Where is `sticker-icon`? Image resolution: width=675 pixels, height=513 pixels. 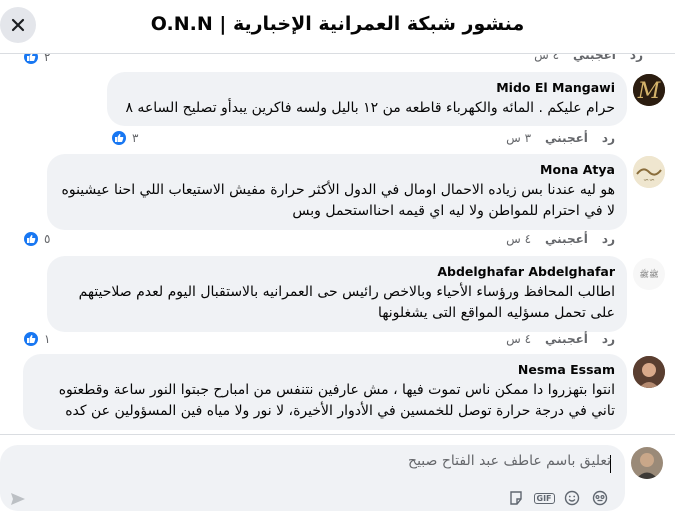 sticker-icon is located at coordinates (516, 498).